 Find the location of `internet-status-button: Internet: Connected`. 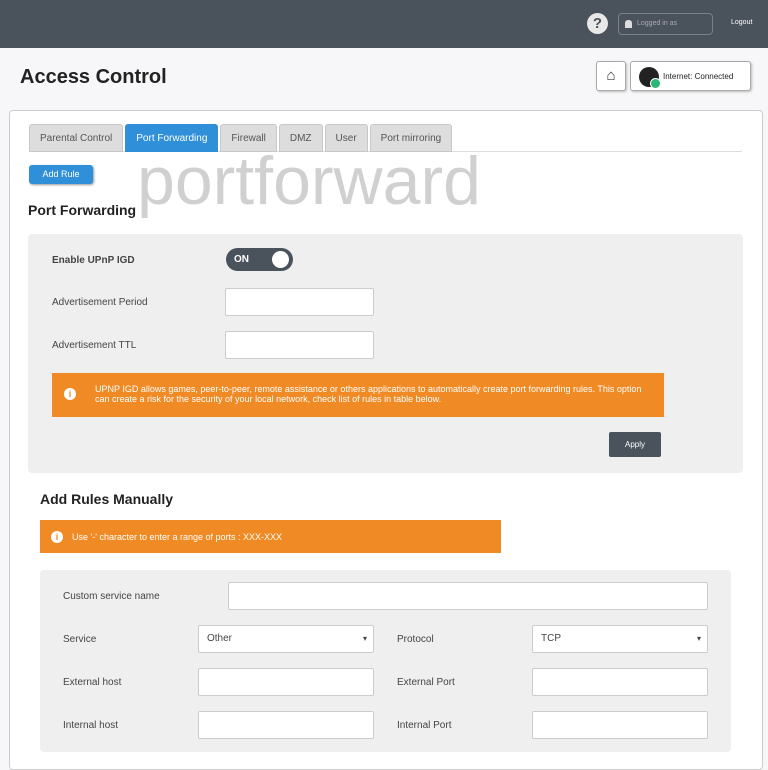

internet-status-button: Internet: Connected is located at coordinates (690, 76).